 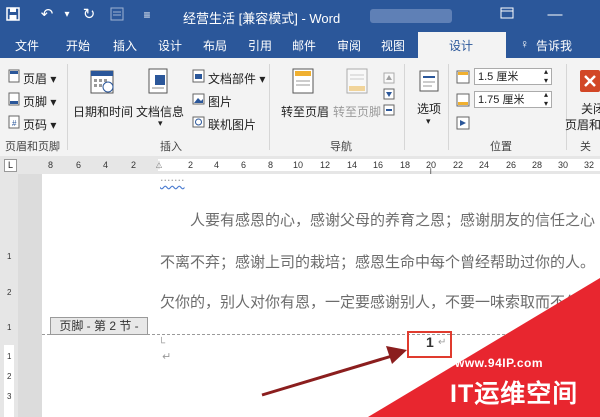 I want to click on watermark-triangle, so click(x=484, y=347).